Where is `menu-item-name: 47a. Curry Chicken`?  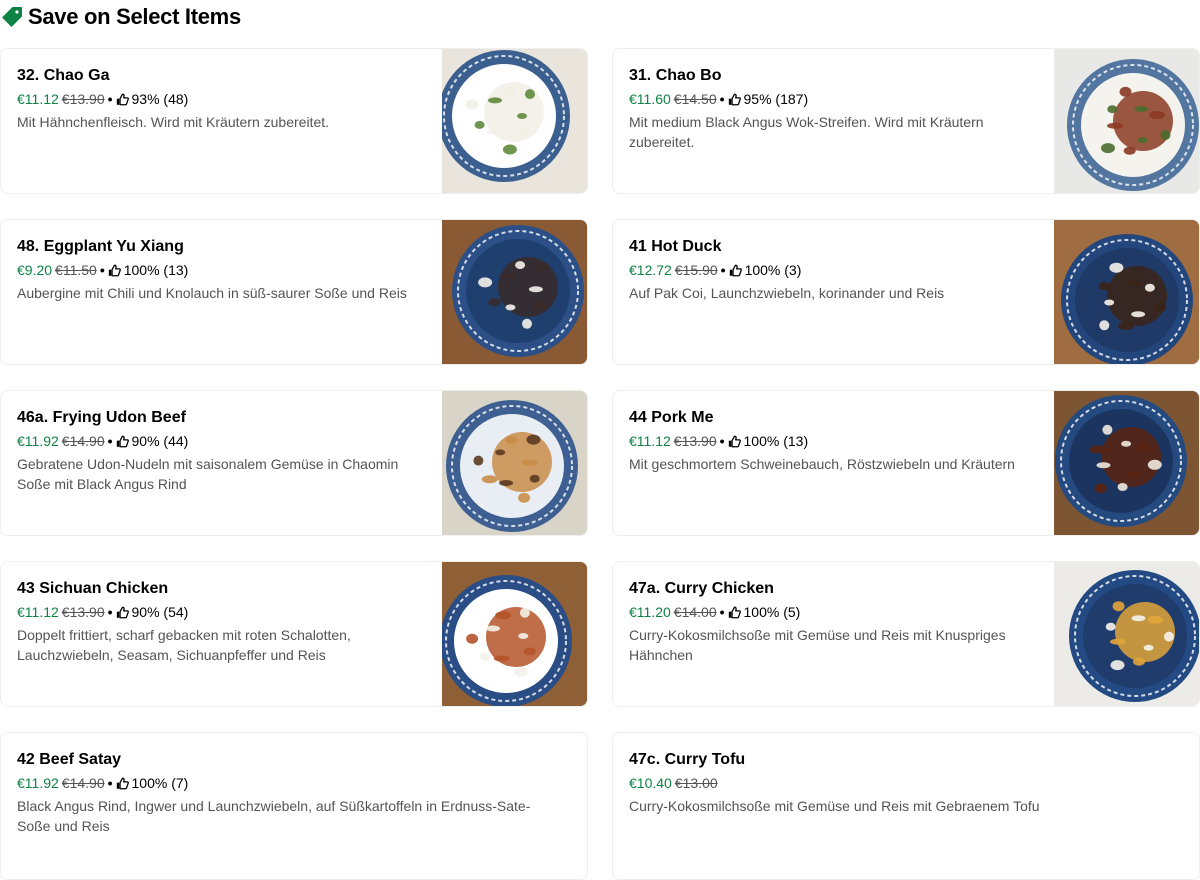 menu-item-name: 47a. Curry Chicken is located at coordinates (701, 588).